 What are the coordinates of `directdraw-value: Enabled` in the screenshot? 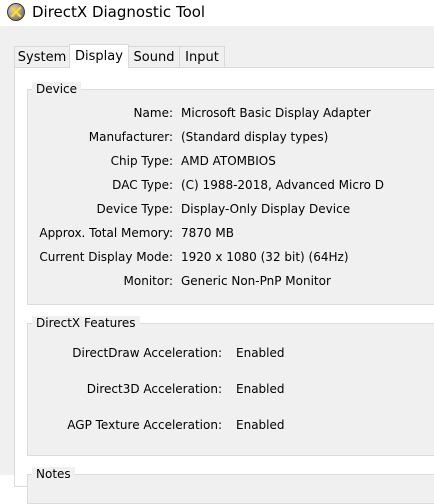 It's located at (260, 353).